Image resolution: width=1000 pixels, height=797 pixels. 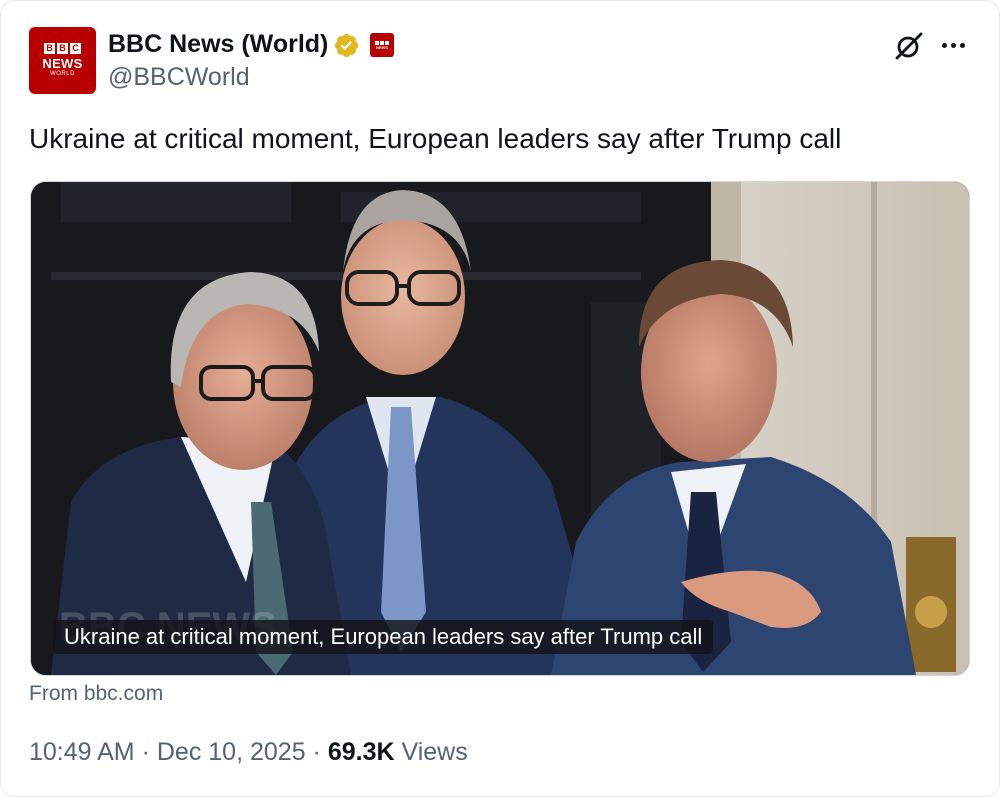 I want to click on account-handle: @BBCWorld, so click(x=179, y=77).